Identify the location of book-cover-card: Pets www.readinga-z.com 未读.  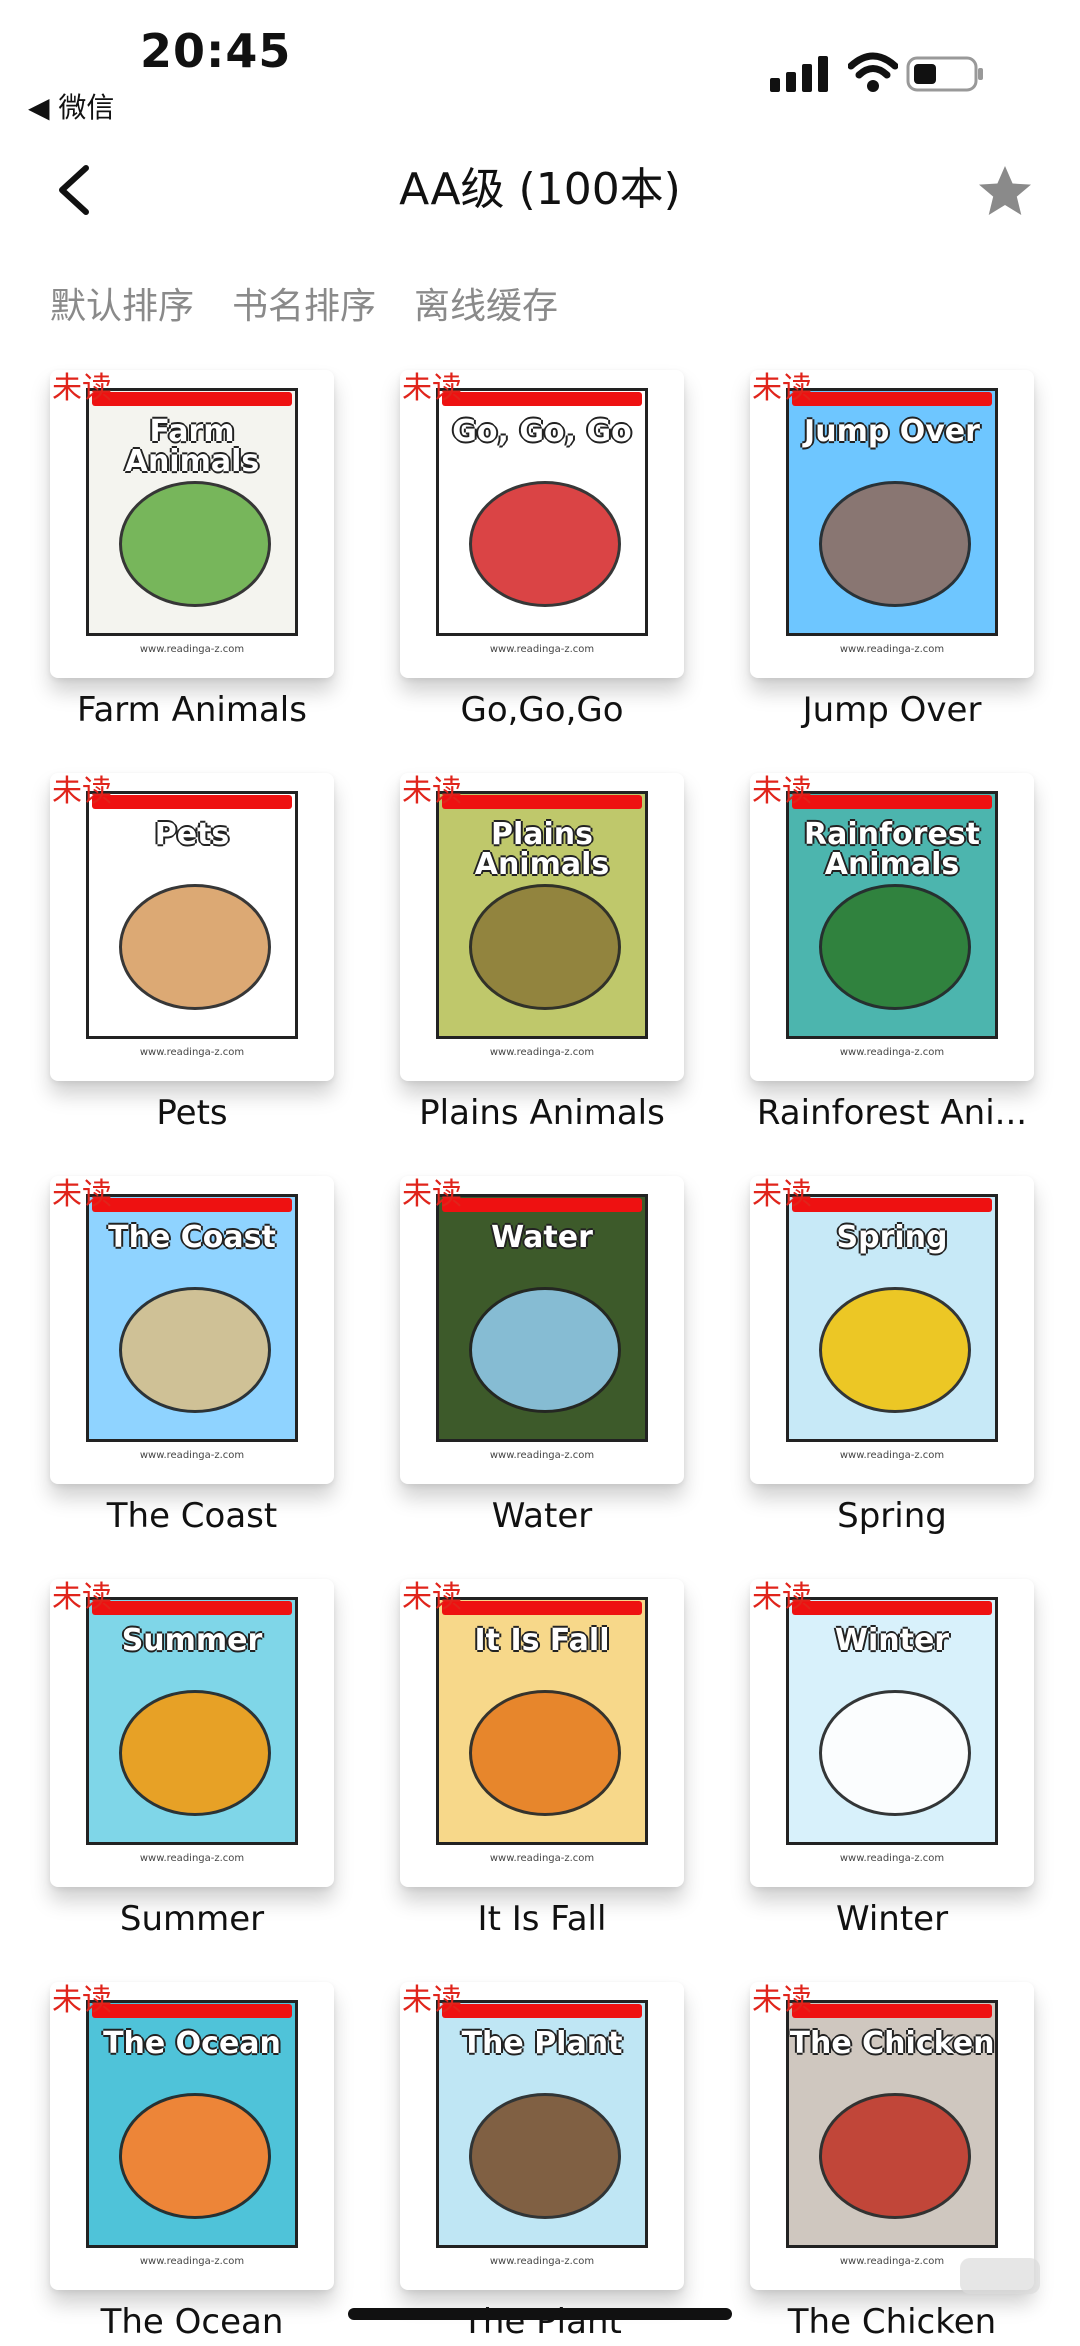
(192, 927).